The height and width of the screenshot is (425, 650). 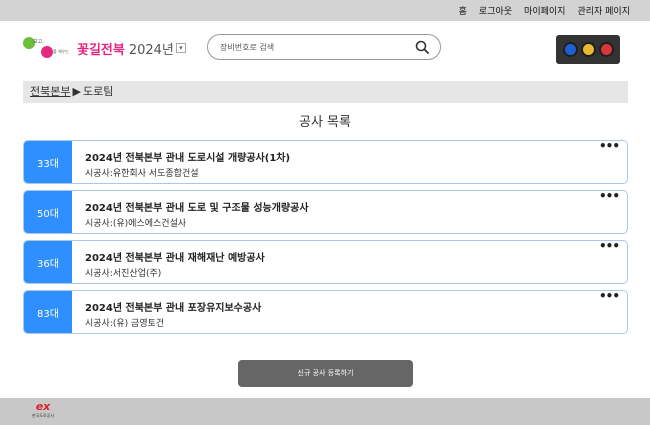 What do you see at coordinates (48, 262) in the screenshot?
I see `project-number-badge: 36대` at bounding box center [48, 262].